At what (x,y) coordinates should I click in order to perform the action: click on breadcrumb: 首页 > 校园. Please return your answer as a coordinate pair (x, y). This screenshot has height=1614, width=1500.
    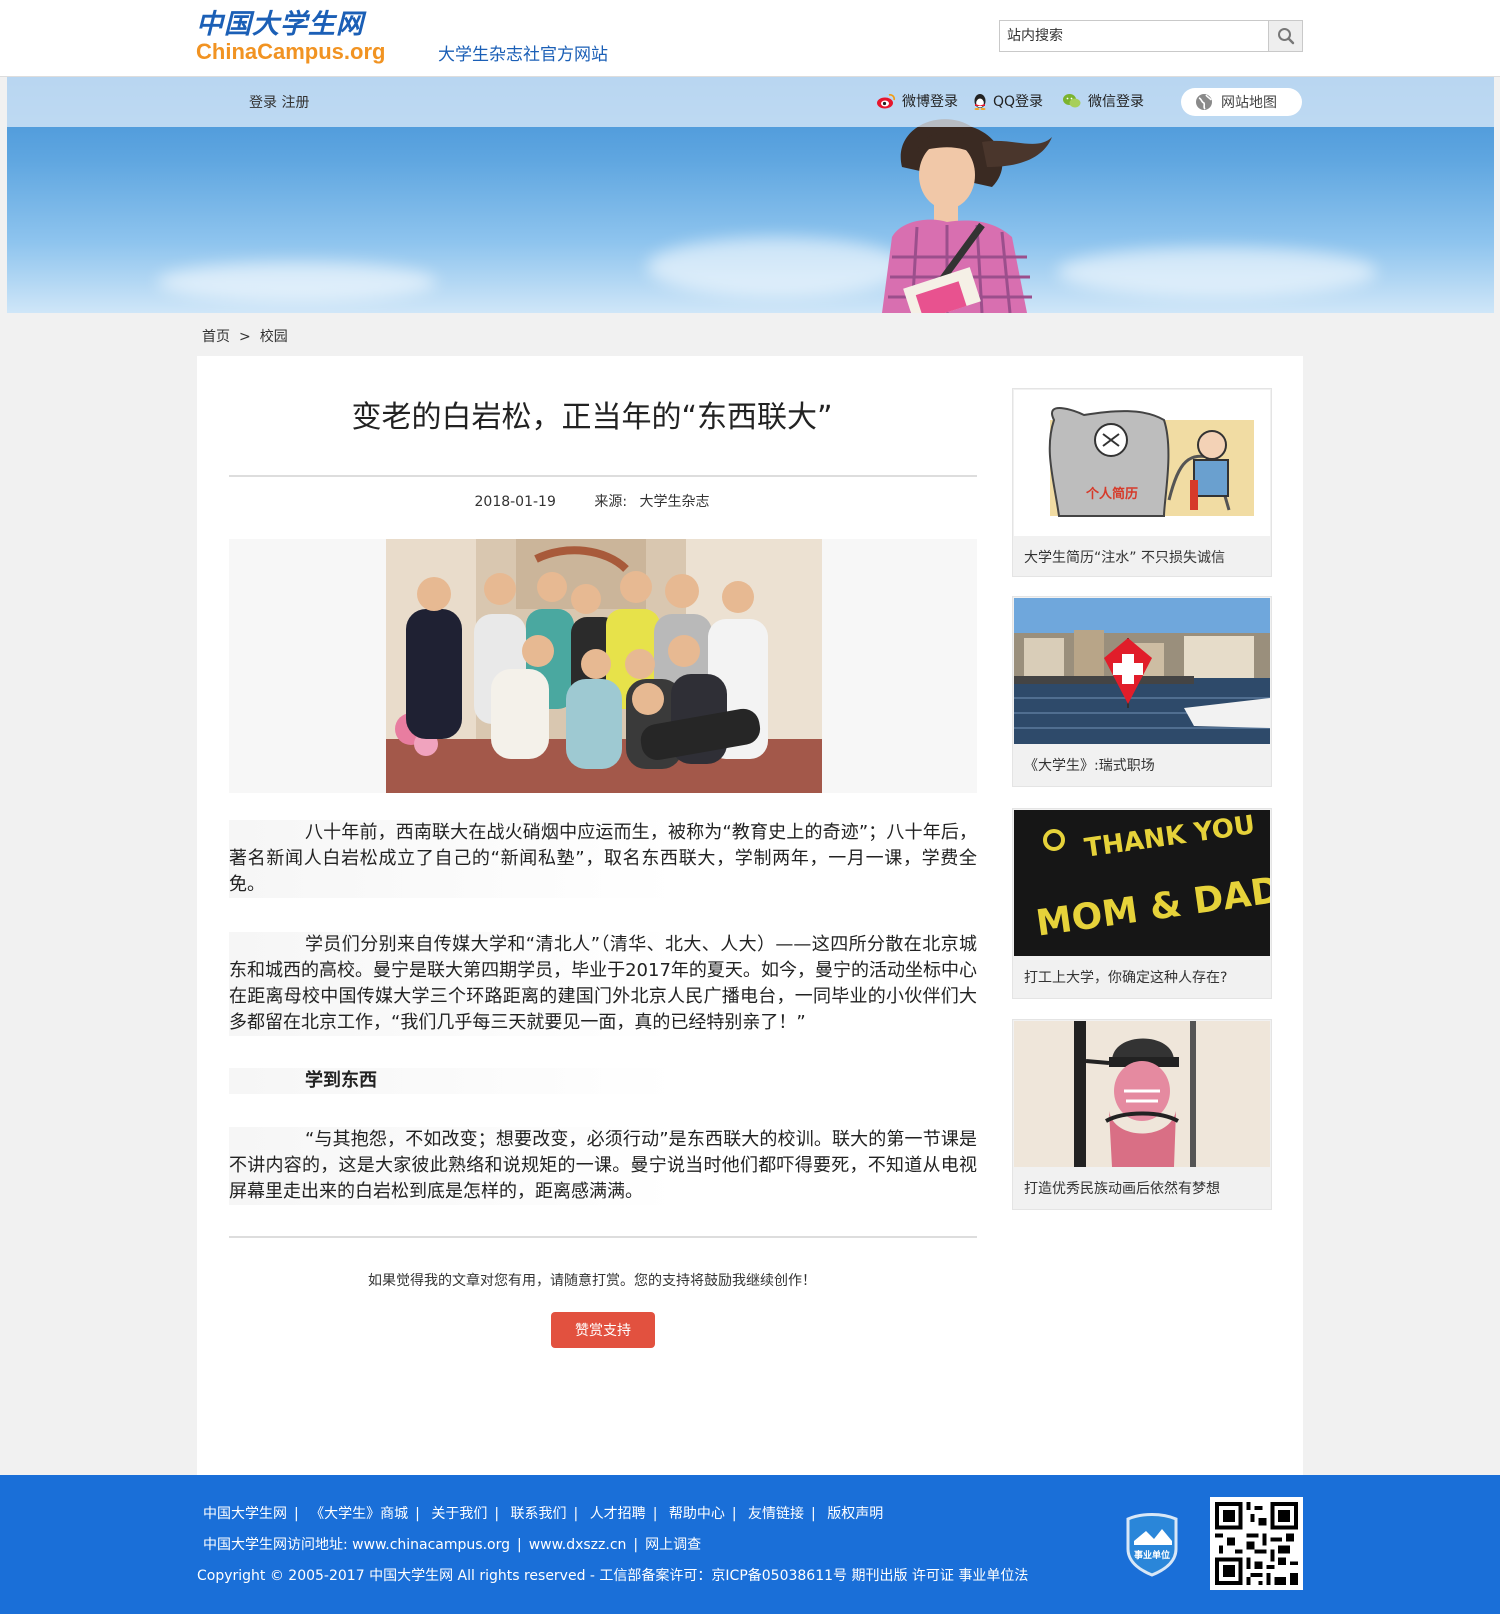
    Looking at the image, I should click on (245, 336).